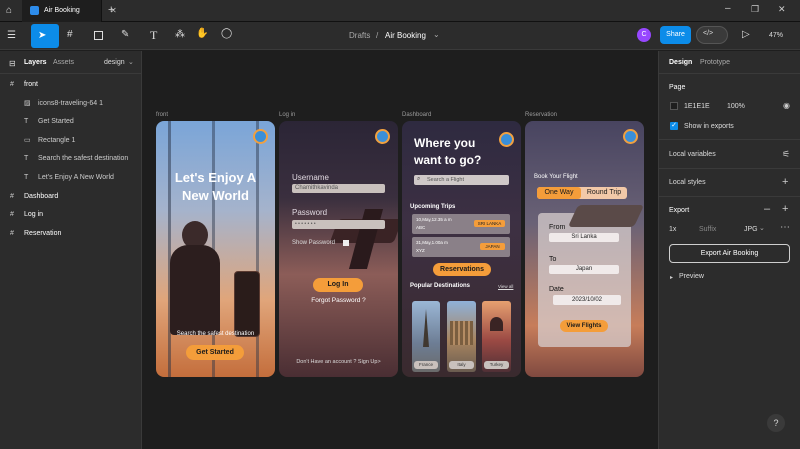 This screenshot has width=800, height=449. I want to click on avatar: C, so click(644, 35).